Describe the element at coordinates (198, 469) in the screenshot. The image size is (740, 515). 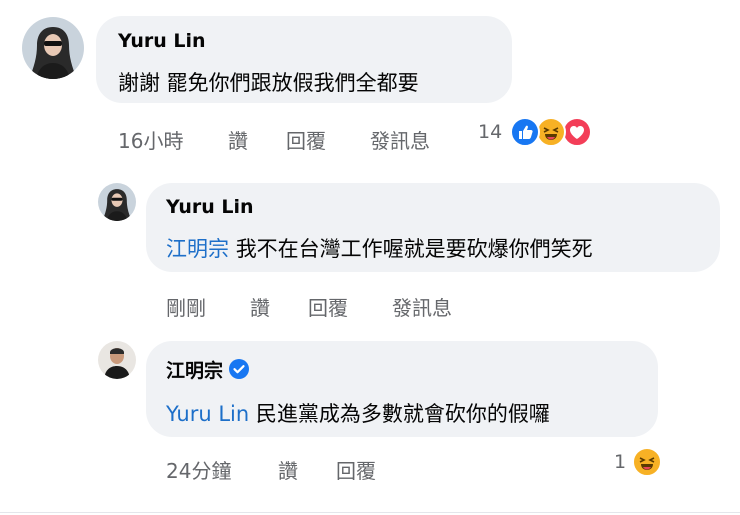
I see `comment-timestamp: 24分鐘` at that location.